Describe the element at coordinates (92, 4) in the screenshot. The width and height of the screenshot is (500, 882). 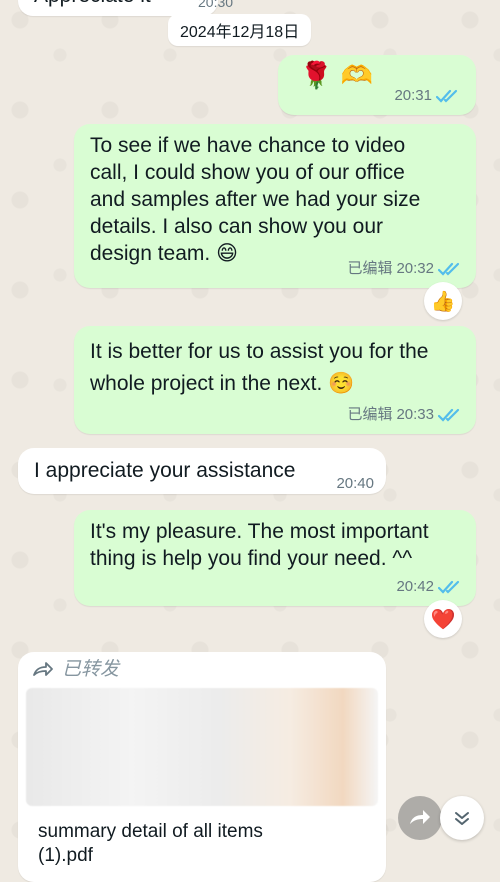
I see `message-text: Appreciate it` at that location.